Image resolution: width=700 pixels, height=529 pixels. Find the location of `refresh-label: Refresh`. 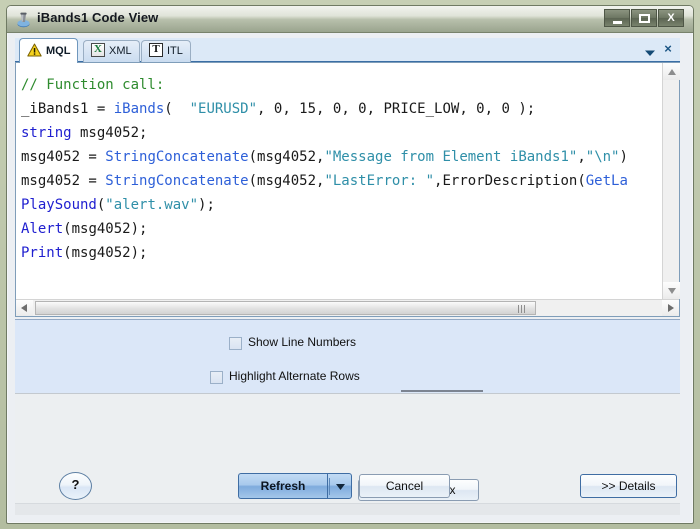

refresh-label: Refresh is located at coordinates (283, 486).